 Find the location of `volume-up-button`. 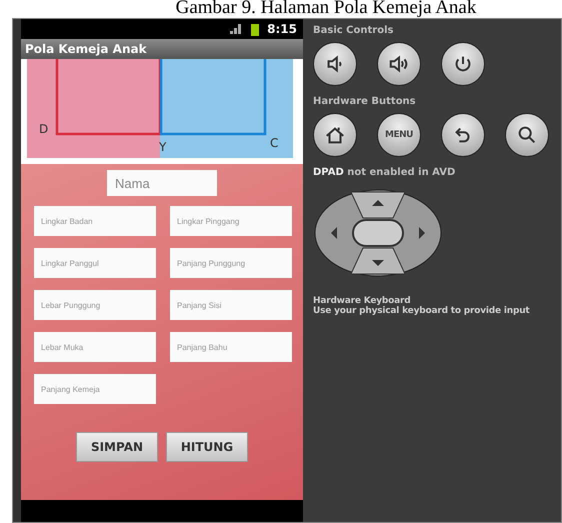

volume-up-button is located at coordinates (399, 64).